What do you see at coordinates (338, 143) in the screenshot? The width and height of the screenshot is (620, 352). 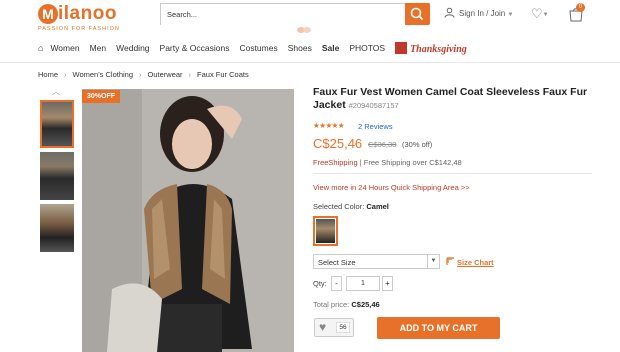 I see `product-price: C$25,46` at bounding box center [338, 143].